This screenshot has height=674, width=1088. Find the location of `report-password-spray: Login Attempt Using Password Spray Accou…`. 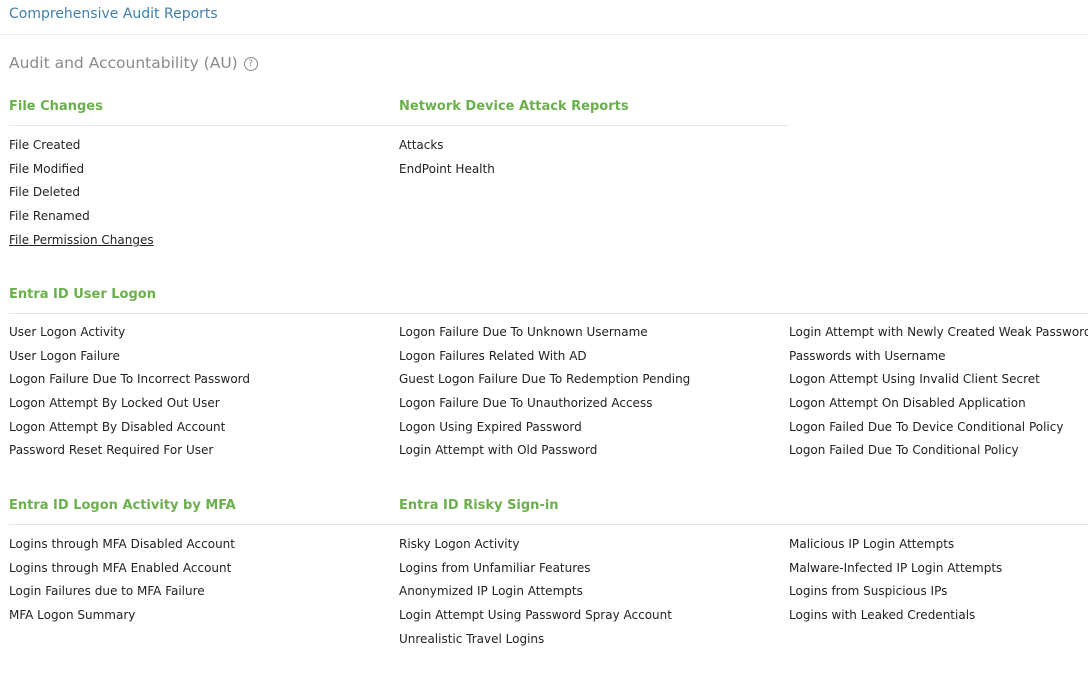

report-password-spray: Login Attempt Using Password Spray Accou… is located at coordinates (535, 616).